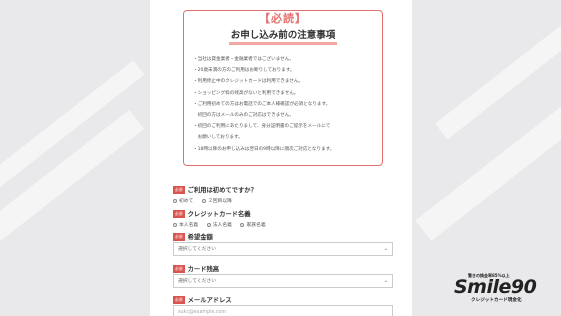 This screenshot has height=316, width=561. What do you see at coordinates (244, 71) in the screenshot?
I see `notice-line: ・20歳未満の方のご利用はお断りしております。` at bounding box center [244, 71].